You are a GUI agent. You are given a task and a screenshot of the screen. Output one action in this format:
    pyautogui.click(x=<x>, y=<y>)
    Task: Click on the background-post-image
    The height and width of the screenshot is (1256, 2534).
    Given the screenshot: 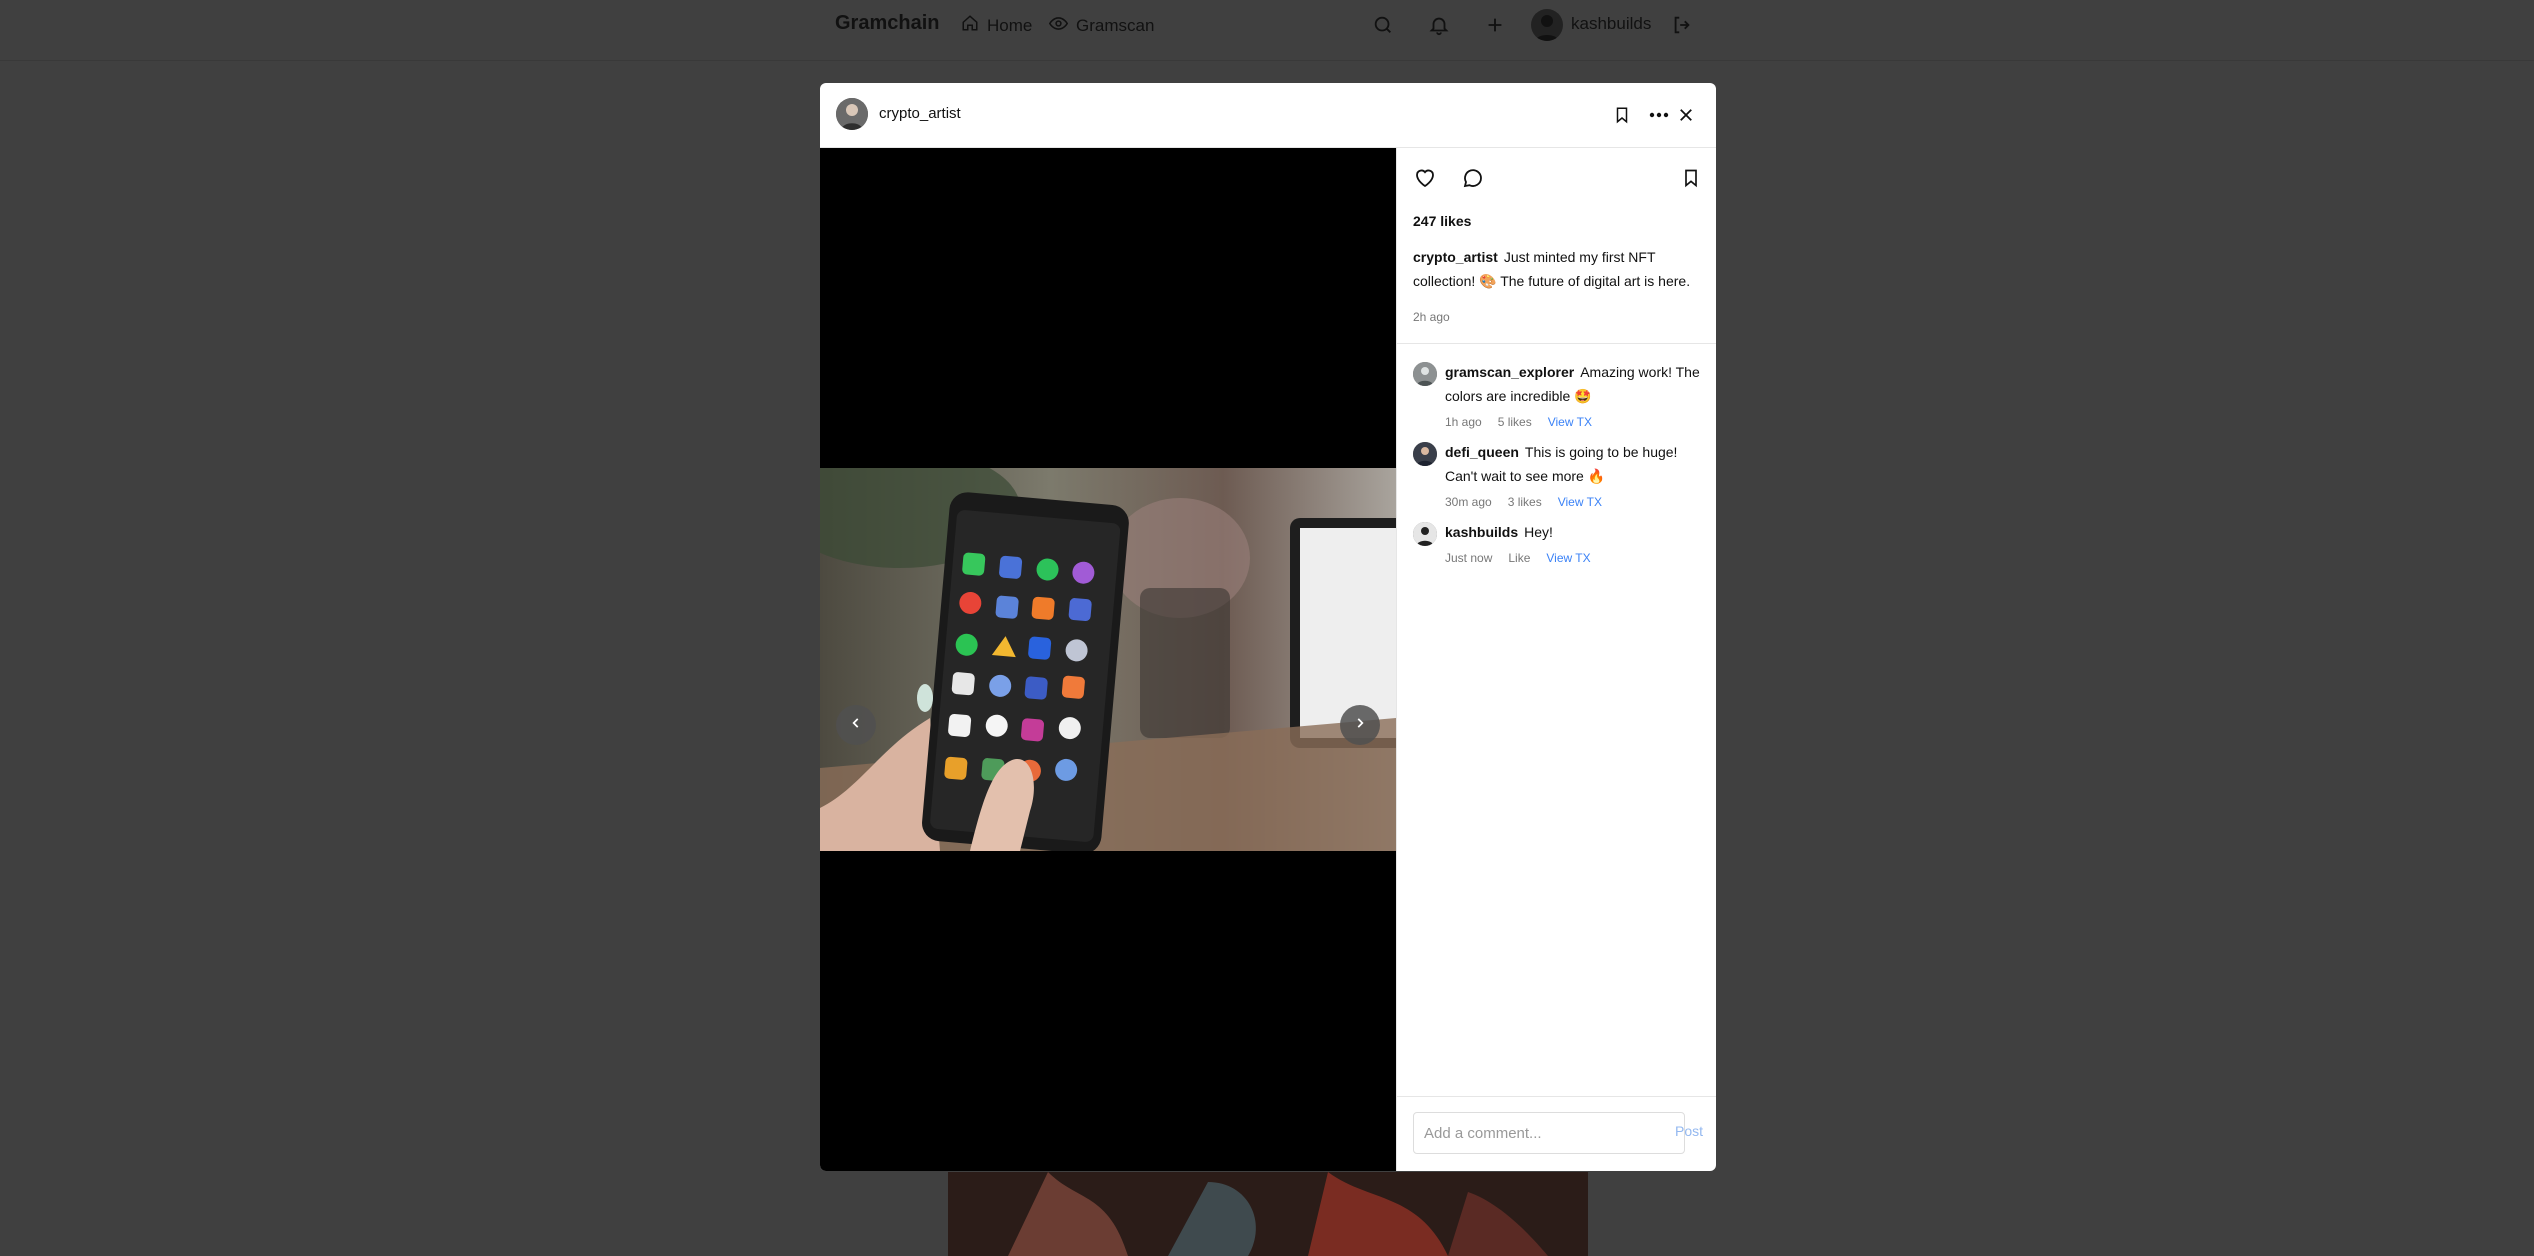 What is the action you would take?
    pyautogui.click(x=1268, y=1214)
    